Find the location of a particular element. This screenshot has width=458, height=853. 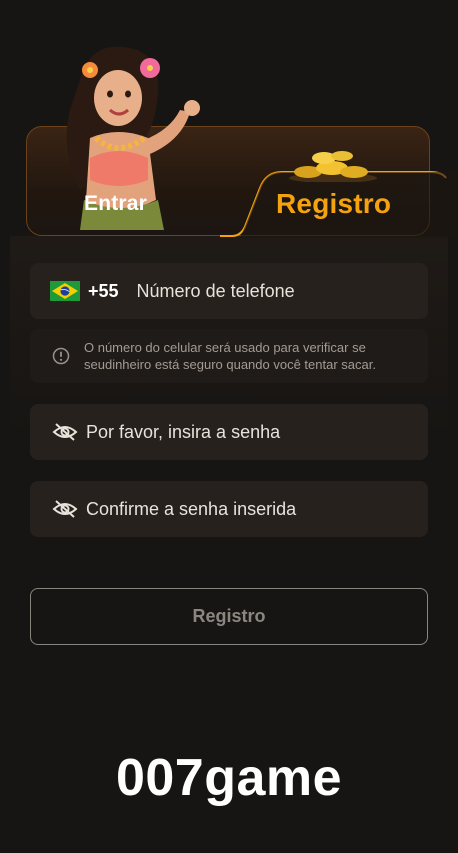

gold-coins-icon is located at coordinates (333, 166).